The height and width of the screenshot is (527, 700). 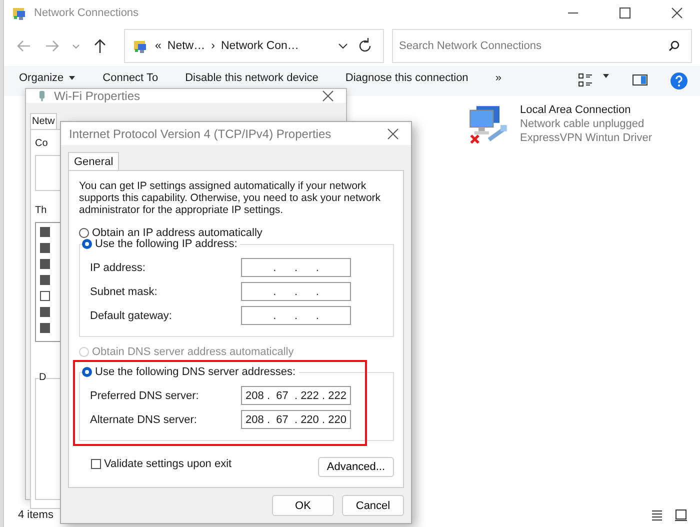 I want to click on dialog-title: Internet Protocol Version 4 (TCP/IPv4) Properties, so click(x=200, y=133).